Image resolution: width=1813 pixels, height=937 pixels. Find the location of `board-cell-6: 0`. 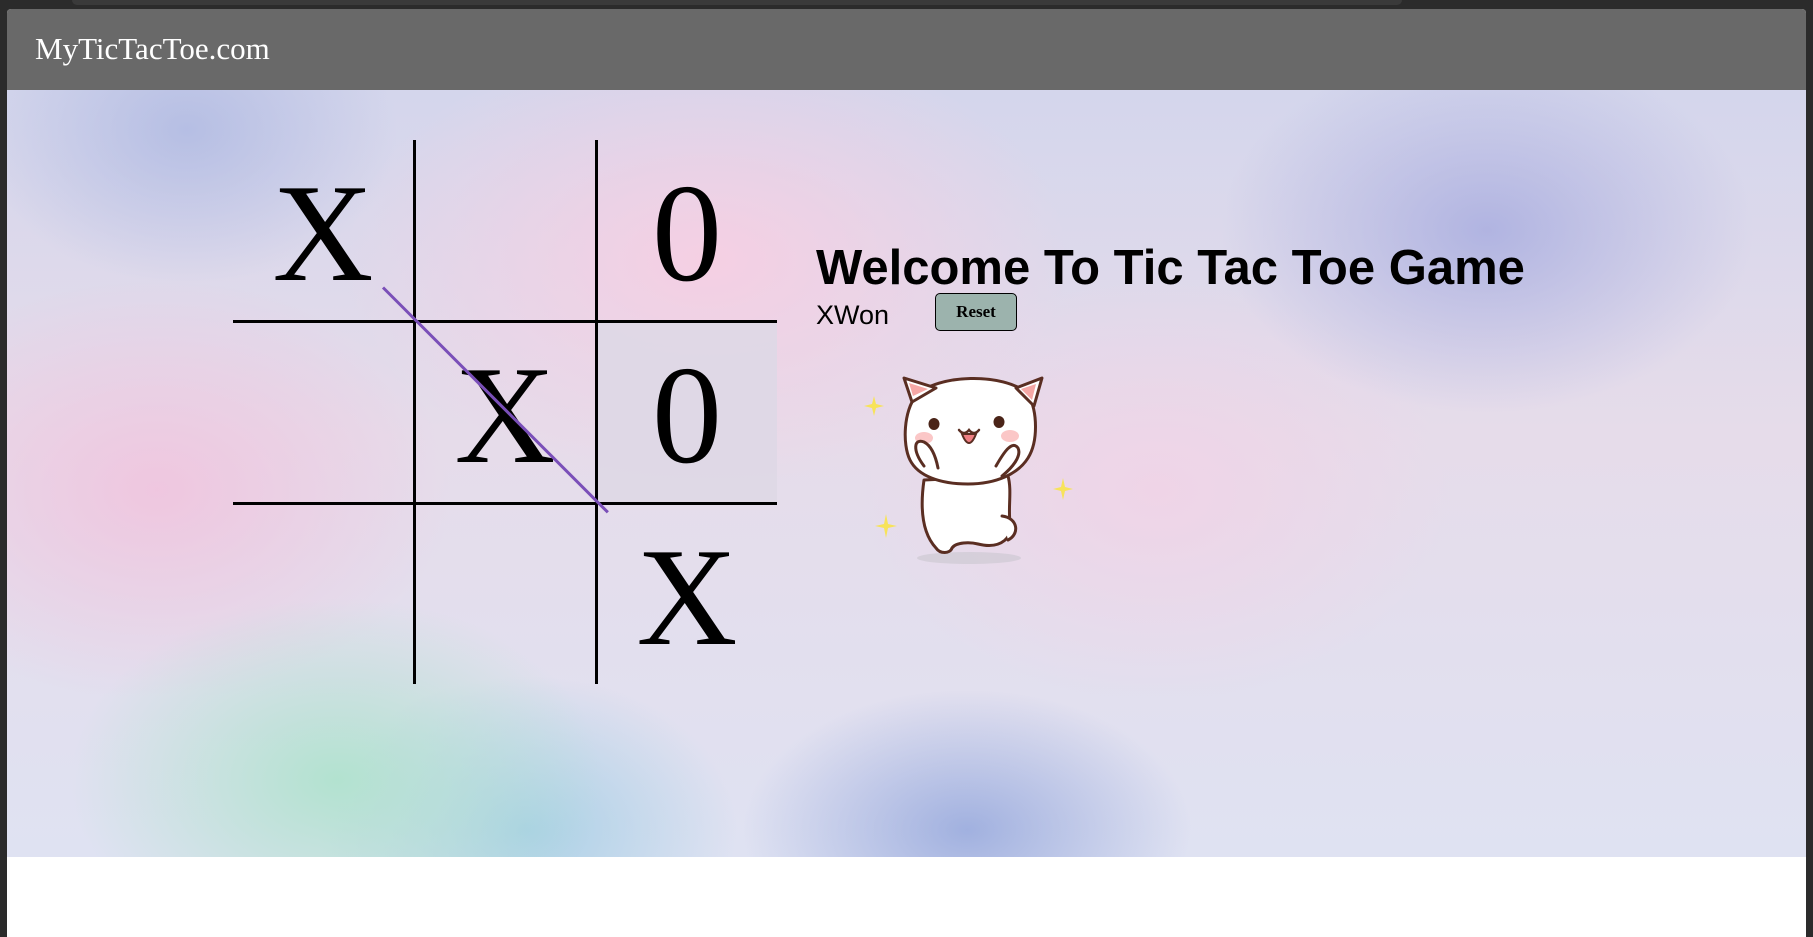

board-cell-6: 0 is located at coordinates (687, 412).